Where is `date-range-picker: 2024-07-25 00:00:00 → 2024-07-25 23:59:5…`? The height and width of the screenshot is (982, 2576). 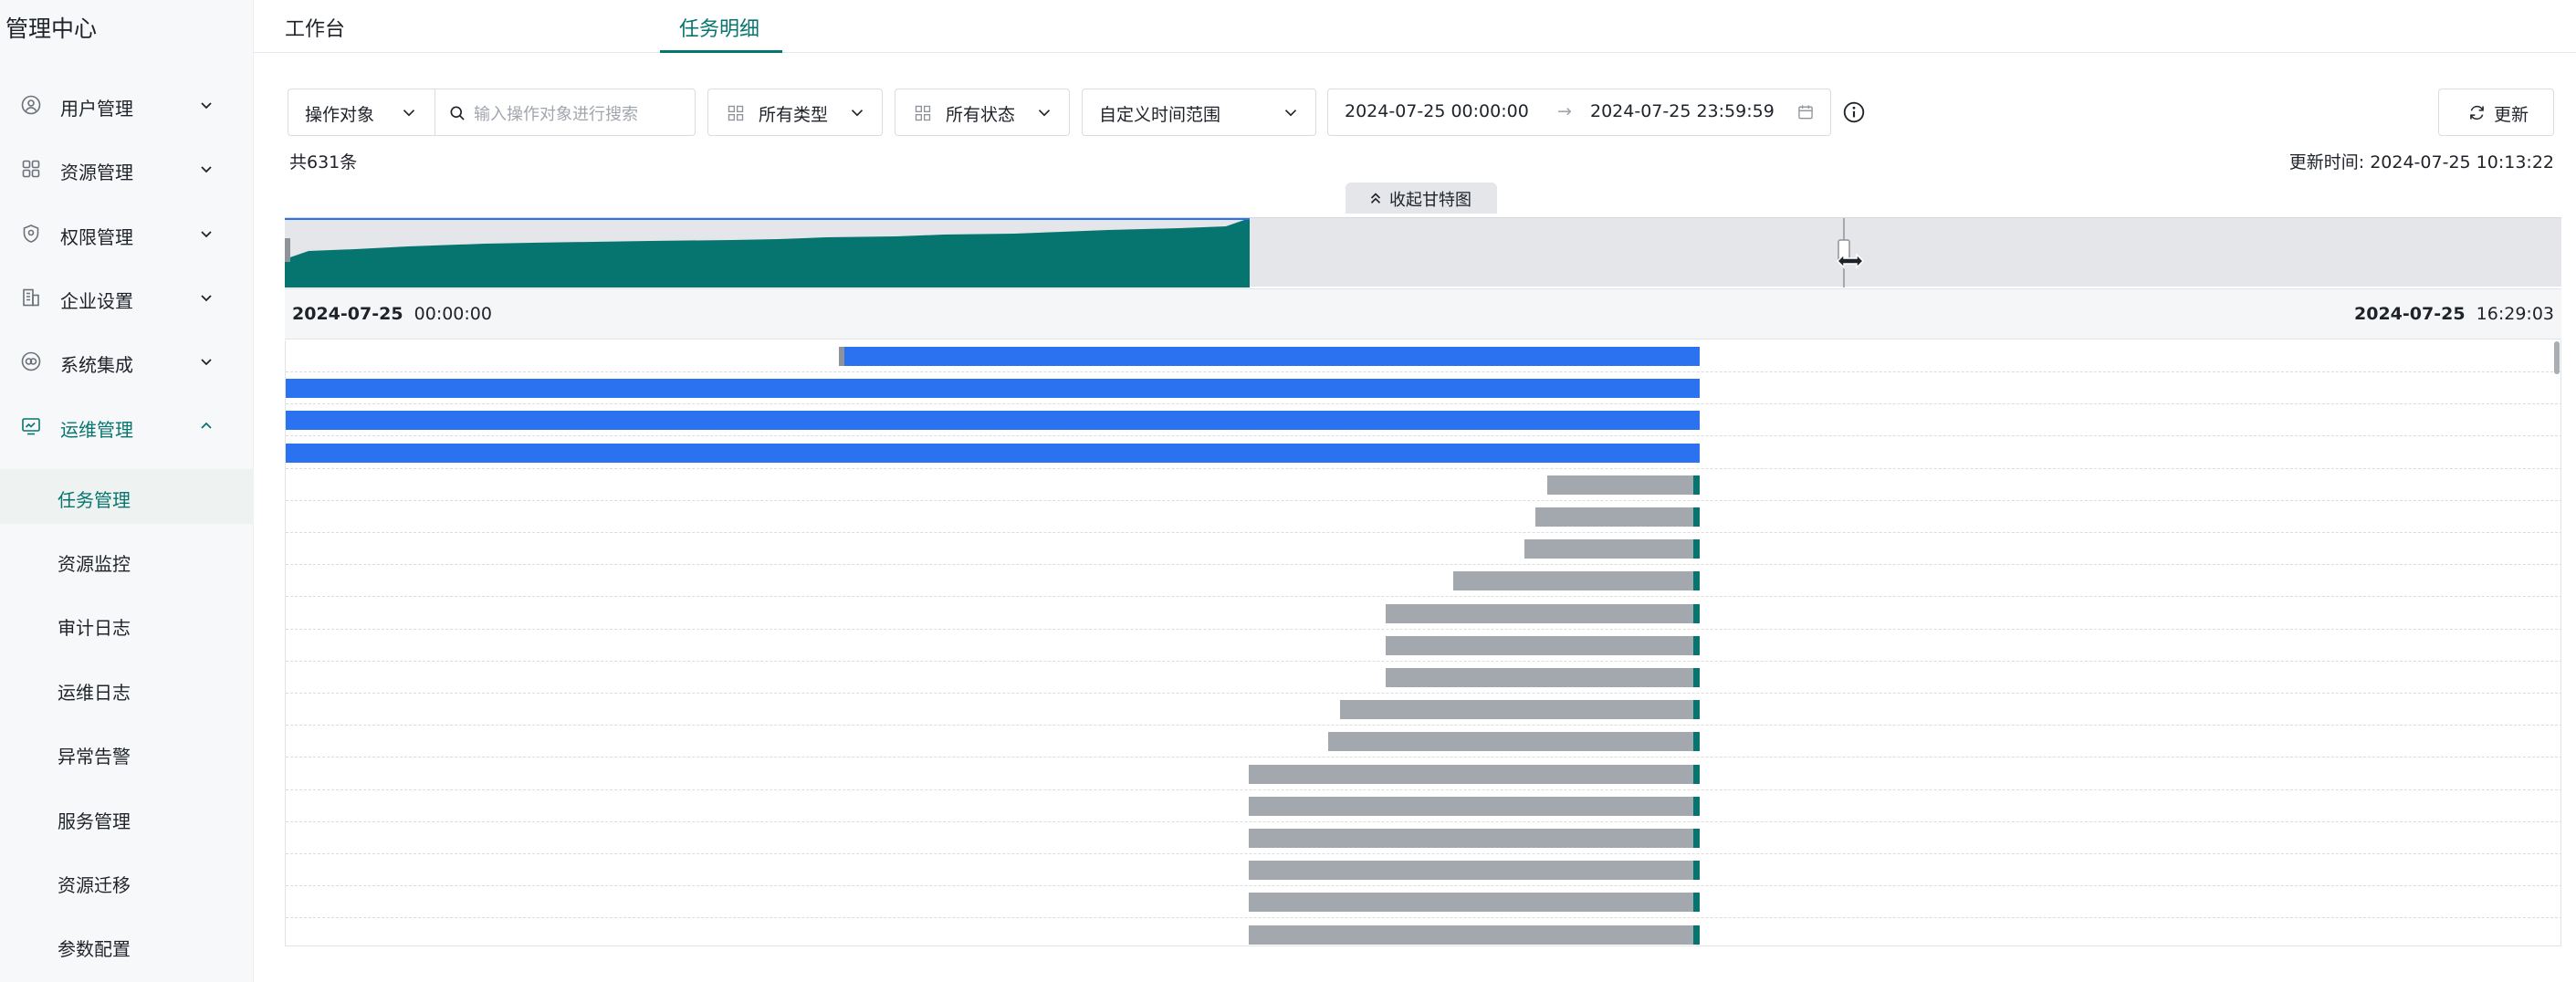
date-range-picker: 2024-07-25 00:00:00 → 2024-07-25 23:59:5… is located at coordinates (1579, 113).